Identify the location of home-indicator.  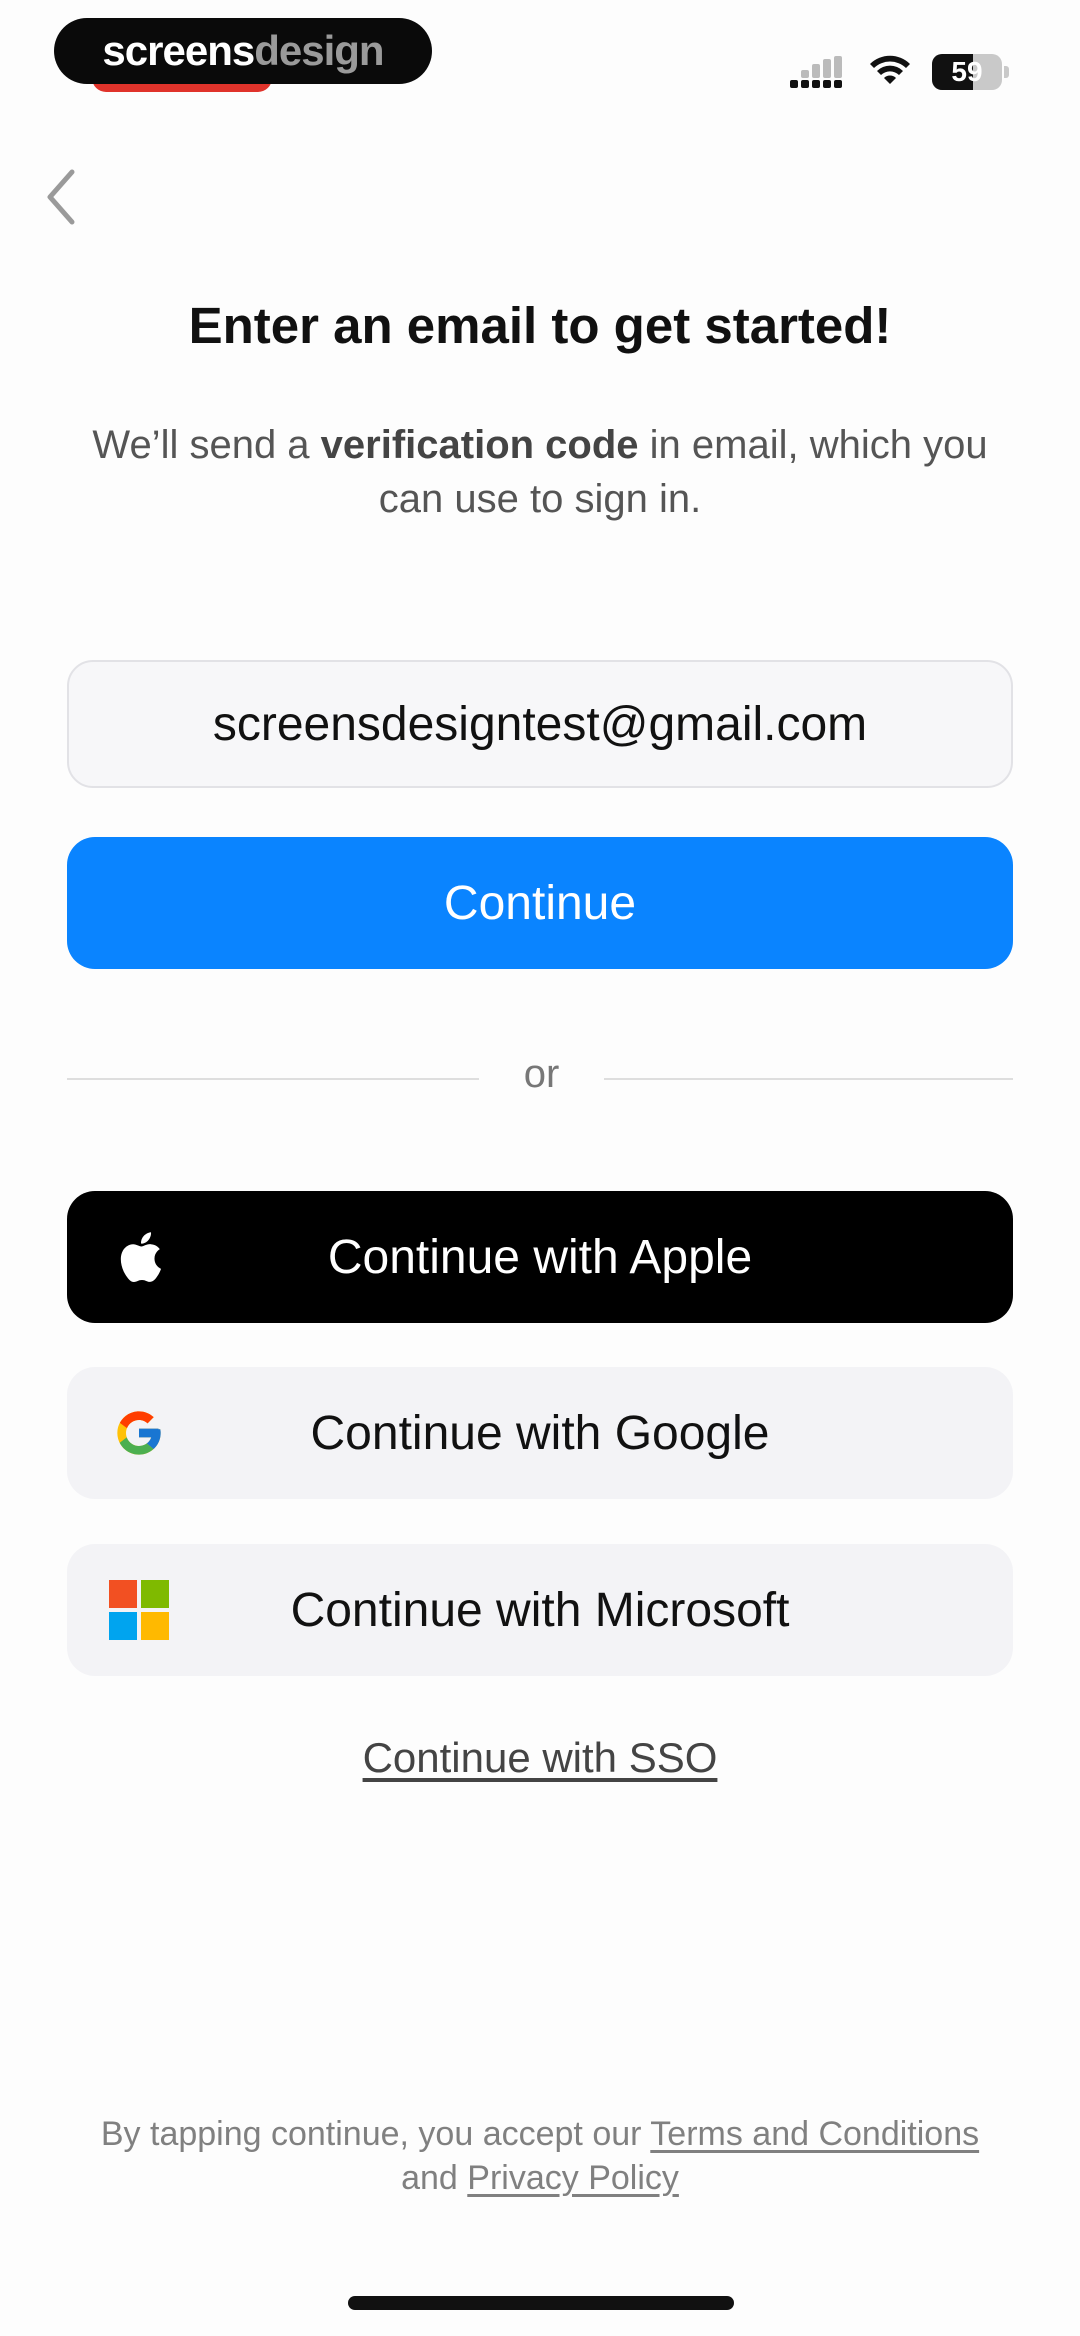
(541, 2303).